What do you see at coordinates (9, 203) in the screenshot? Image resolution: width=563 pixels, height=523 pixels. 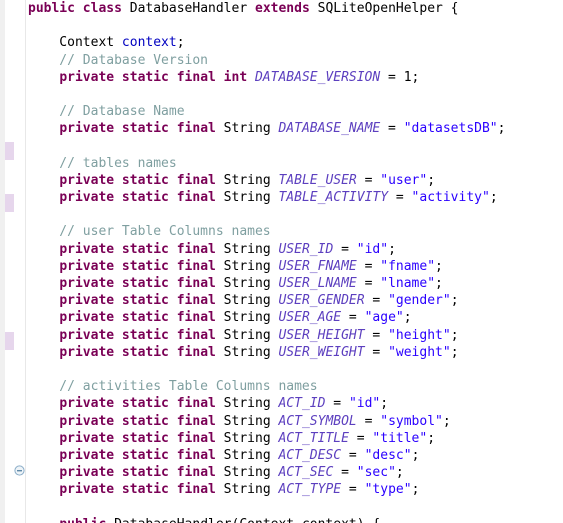 I see `change-marker-user-columns` at bounding box center [9, 203].